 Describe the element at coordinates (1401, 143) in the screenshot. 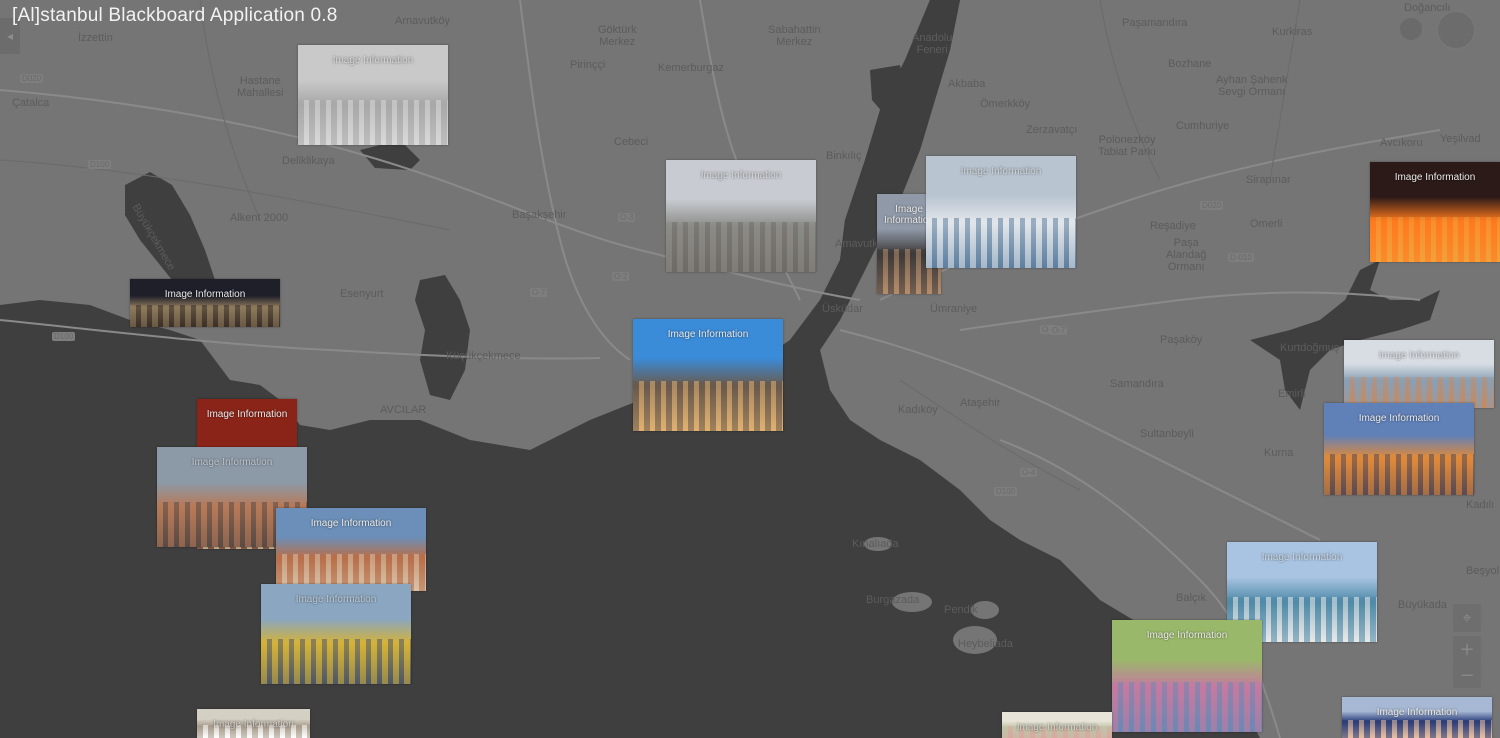

I see `place-label: Avcıkoru` at that location.